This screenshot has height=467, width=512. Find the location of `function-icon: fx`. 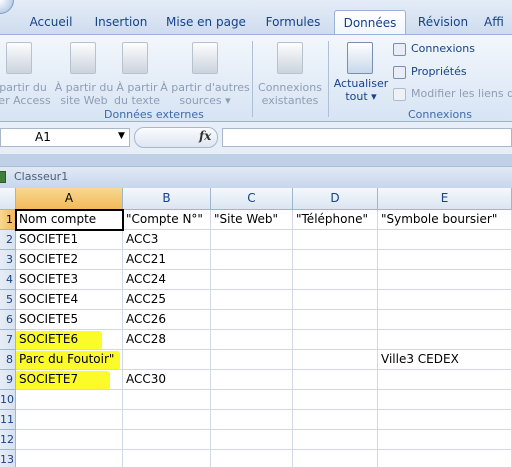

function-icon: fx is located at coordinates (205, 136).